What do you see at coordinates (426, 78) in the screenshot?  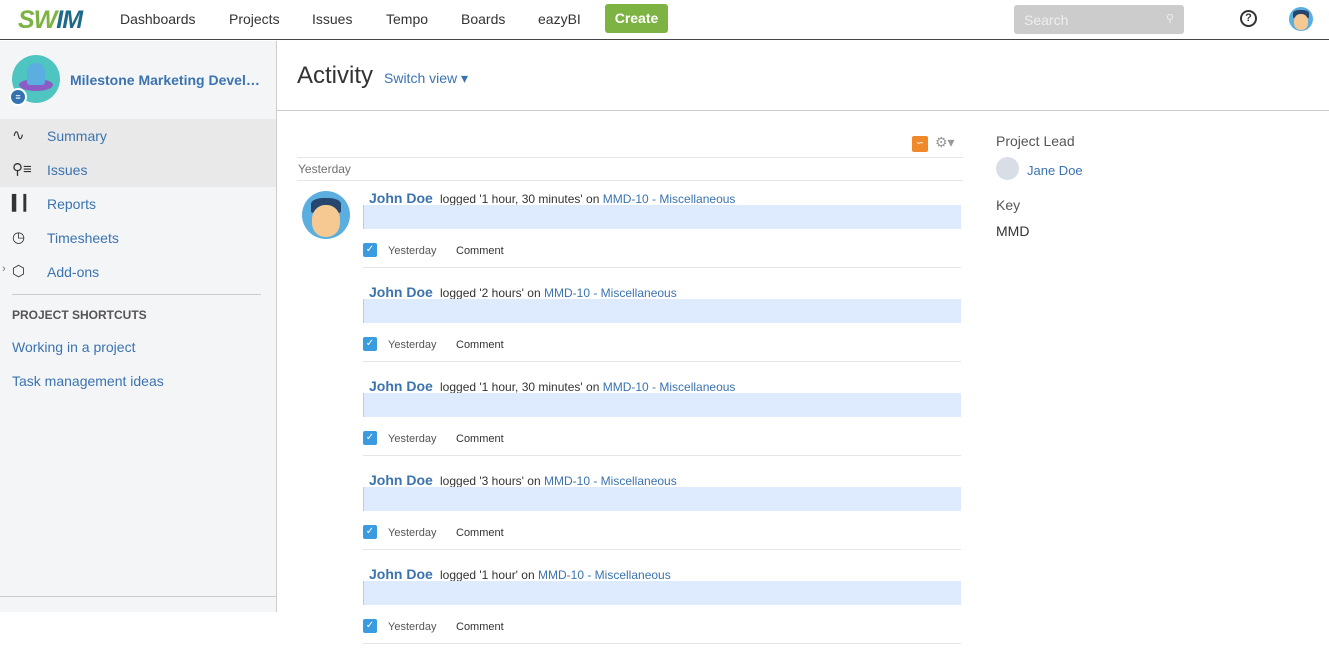 I see `switch-view-dropdown: Switch view ▾` at bounding box center [426, 78].